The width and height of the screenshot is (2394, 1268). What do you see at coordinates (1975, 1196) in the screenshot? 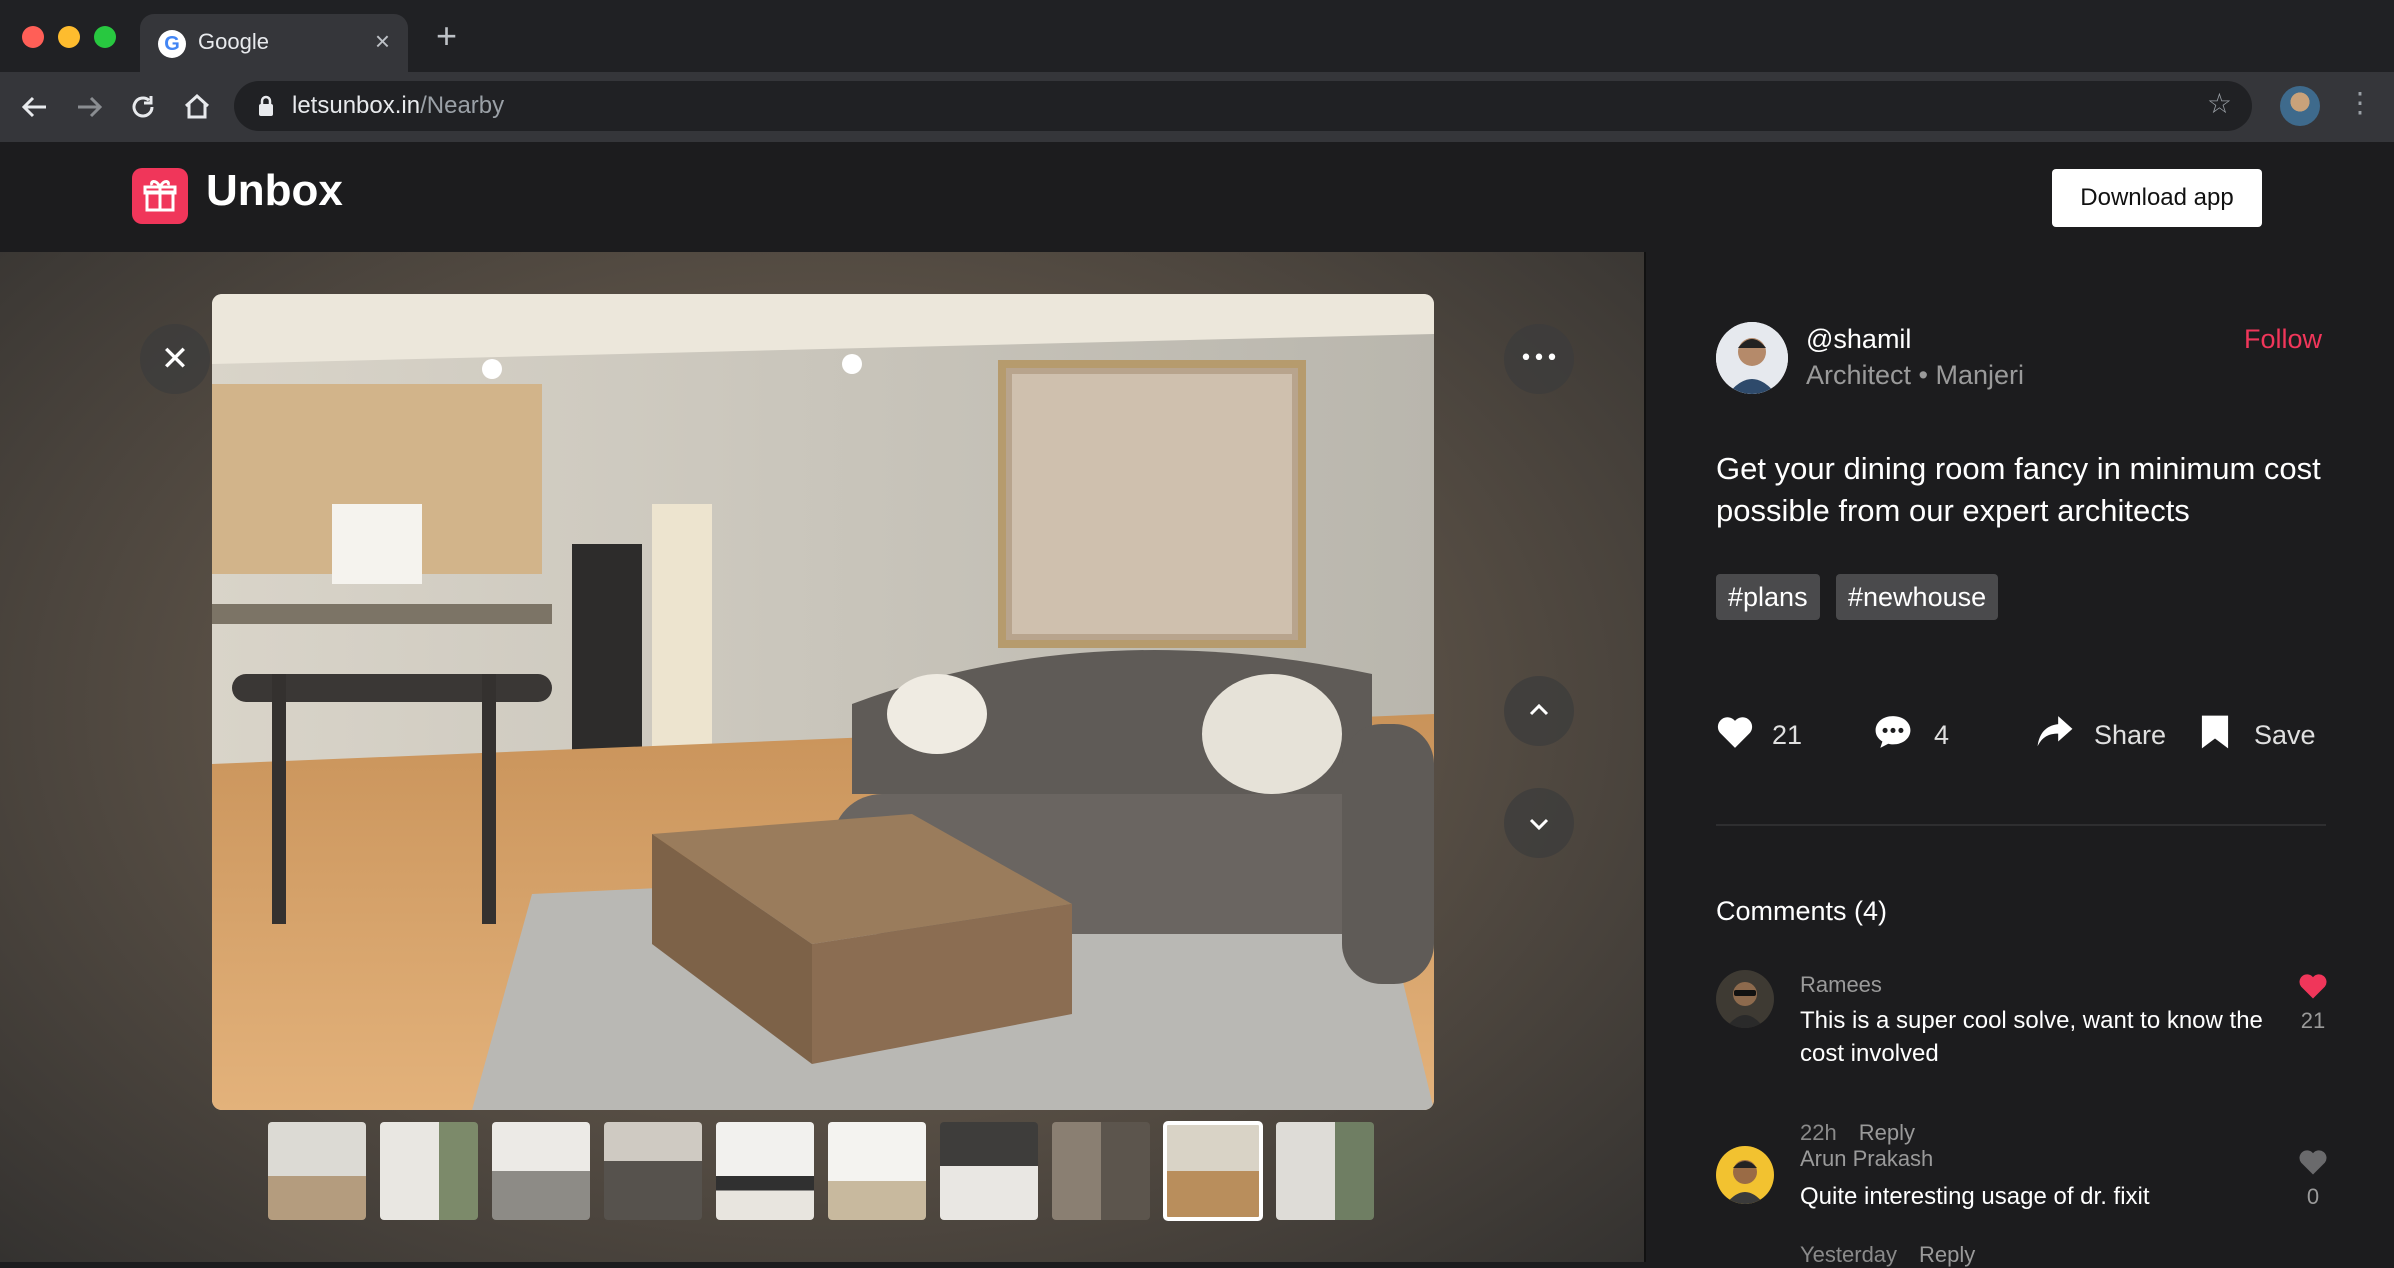
I see `comment-text: Quite interesting usage of dr. fixit` at bounding box center [1975, 1196].